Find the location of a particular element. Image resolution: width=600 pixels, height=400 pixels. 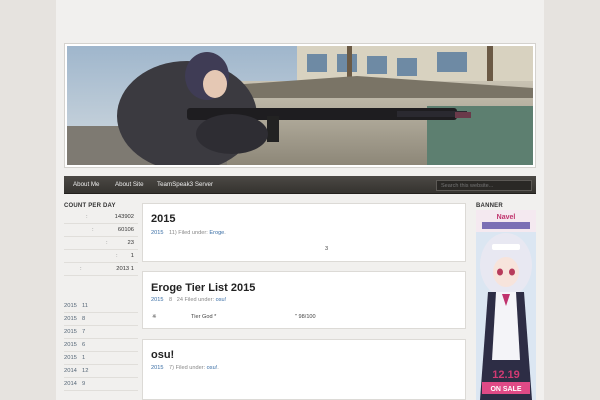

archive-item: 2014 9 is located at coordinates (101, 384).